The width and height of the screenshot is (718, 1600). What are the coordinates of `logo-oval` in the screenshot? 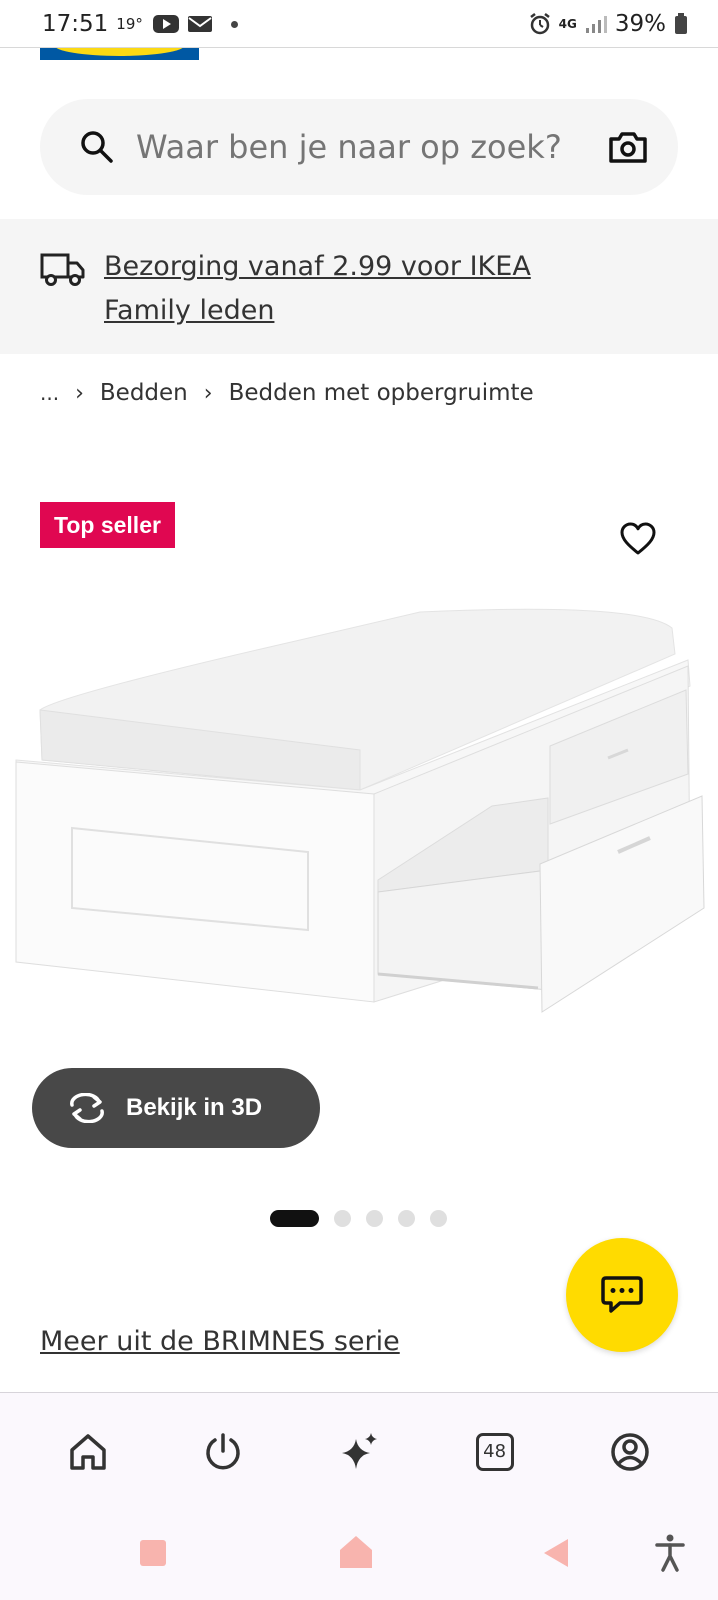 It's located at (119, 52).